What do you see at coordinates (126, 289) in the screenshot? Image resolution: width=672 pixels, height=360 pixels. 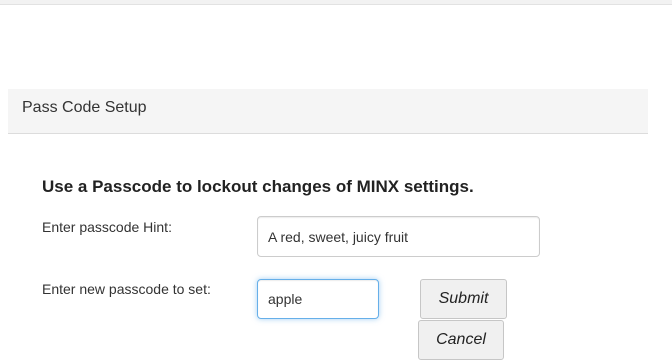 I see `new-passcode-label: Enter new passcode to set:` at bounding box center [126, 289].